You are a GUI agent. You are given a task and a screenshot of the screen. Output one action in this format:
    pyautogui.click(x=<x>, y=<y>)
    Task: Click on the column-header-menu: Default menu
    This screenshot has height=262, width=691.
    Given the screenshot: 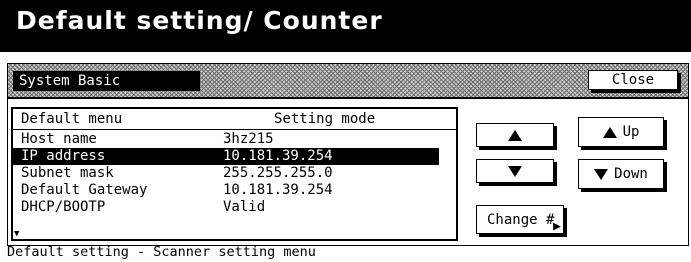 What is the action you would take?
    pyautogui.click(x=72, y=119)
    